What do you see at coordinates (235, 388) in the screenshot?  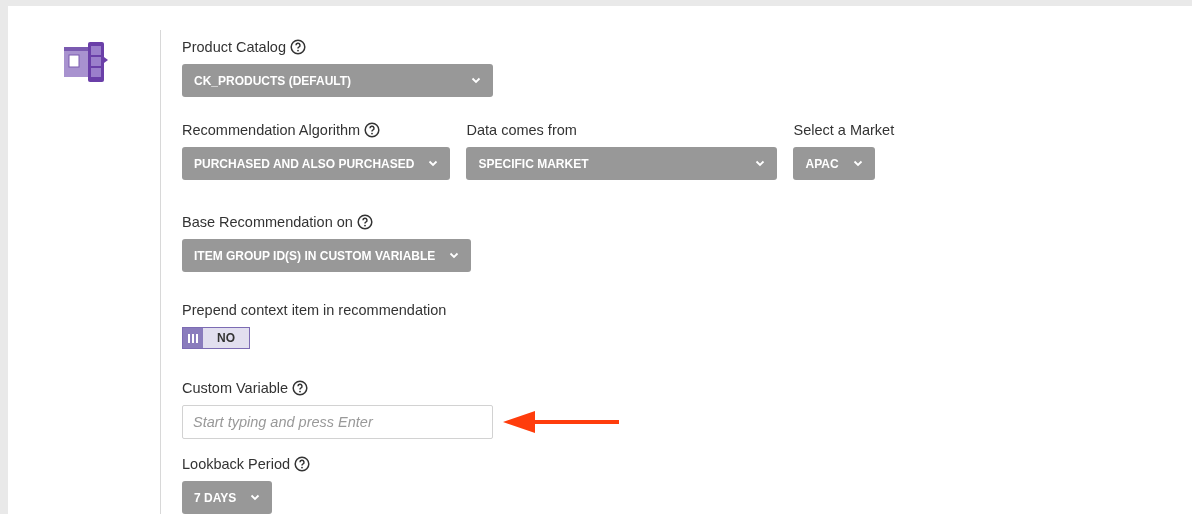 I see `field-label: Custom Variable` at bounding box center [235, 388].